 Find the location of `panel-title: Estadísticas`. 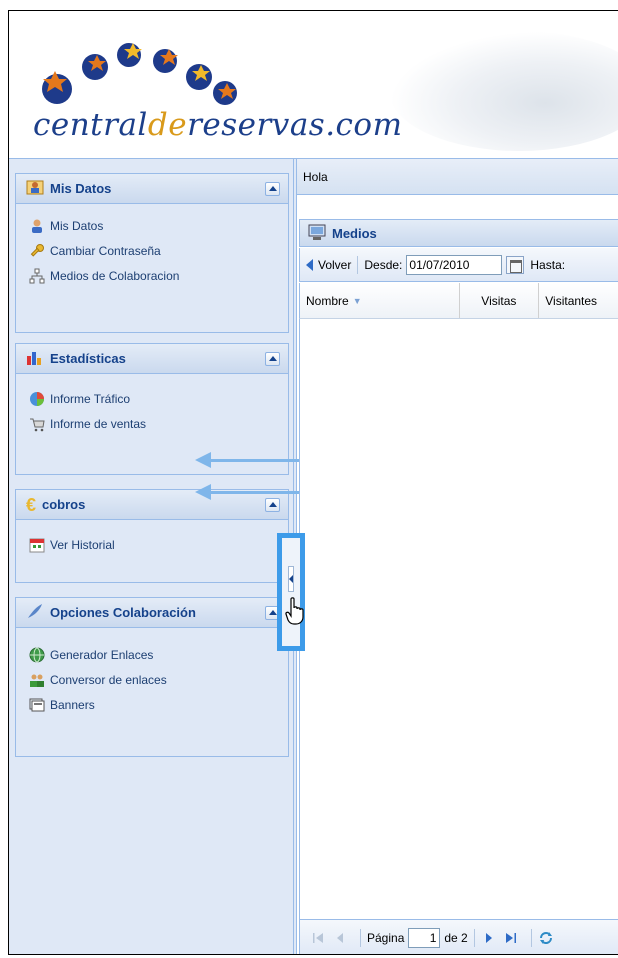

panel-title: Estadísticas is located at coordinates (88, 358).